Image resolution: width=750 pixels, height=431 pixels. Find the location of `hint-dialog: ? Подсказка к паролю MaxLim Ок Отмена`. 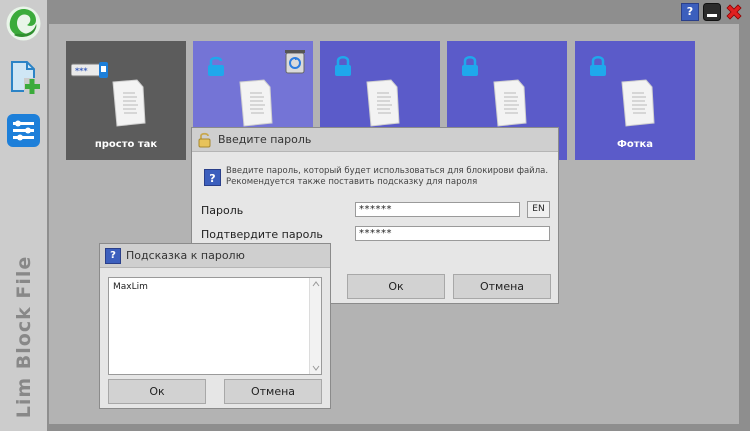

hint-dialog: ? Подсказка к паролю MaxLim Ок Отмена is located at coordinates (215, 326).